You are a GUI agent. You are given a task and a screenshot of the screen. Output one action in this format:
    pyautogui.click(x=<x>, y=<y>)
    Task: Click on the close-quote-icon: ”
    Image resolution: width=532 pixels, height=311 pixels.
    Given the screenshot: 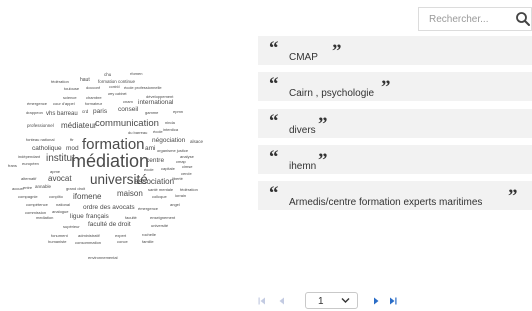 What is the action you would take?
    pyautogui.click(x=337, y=51)
    